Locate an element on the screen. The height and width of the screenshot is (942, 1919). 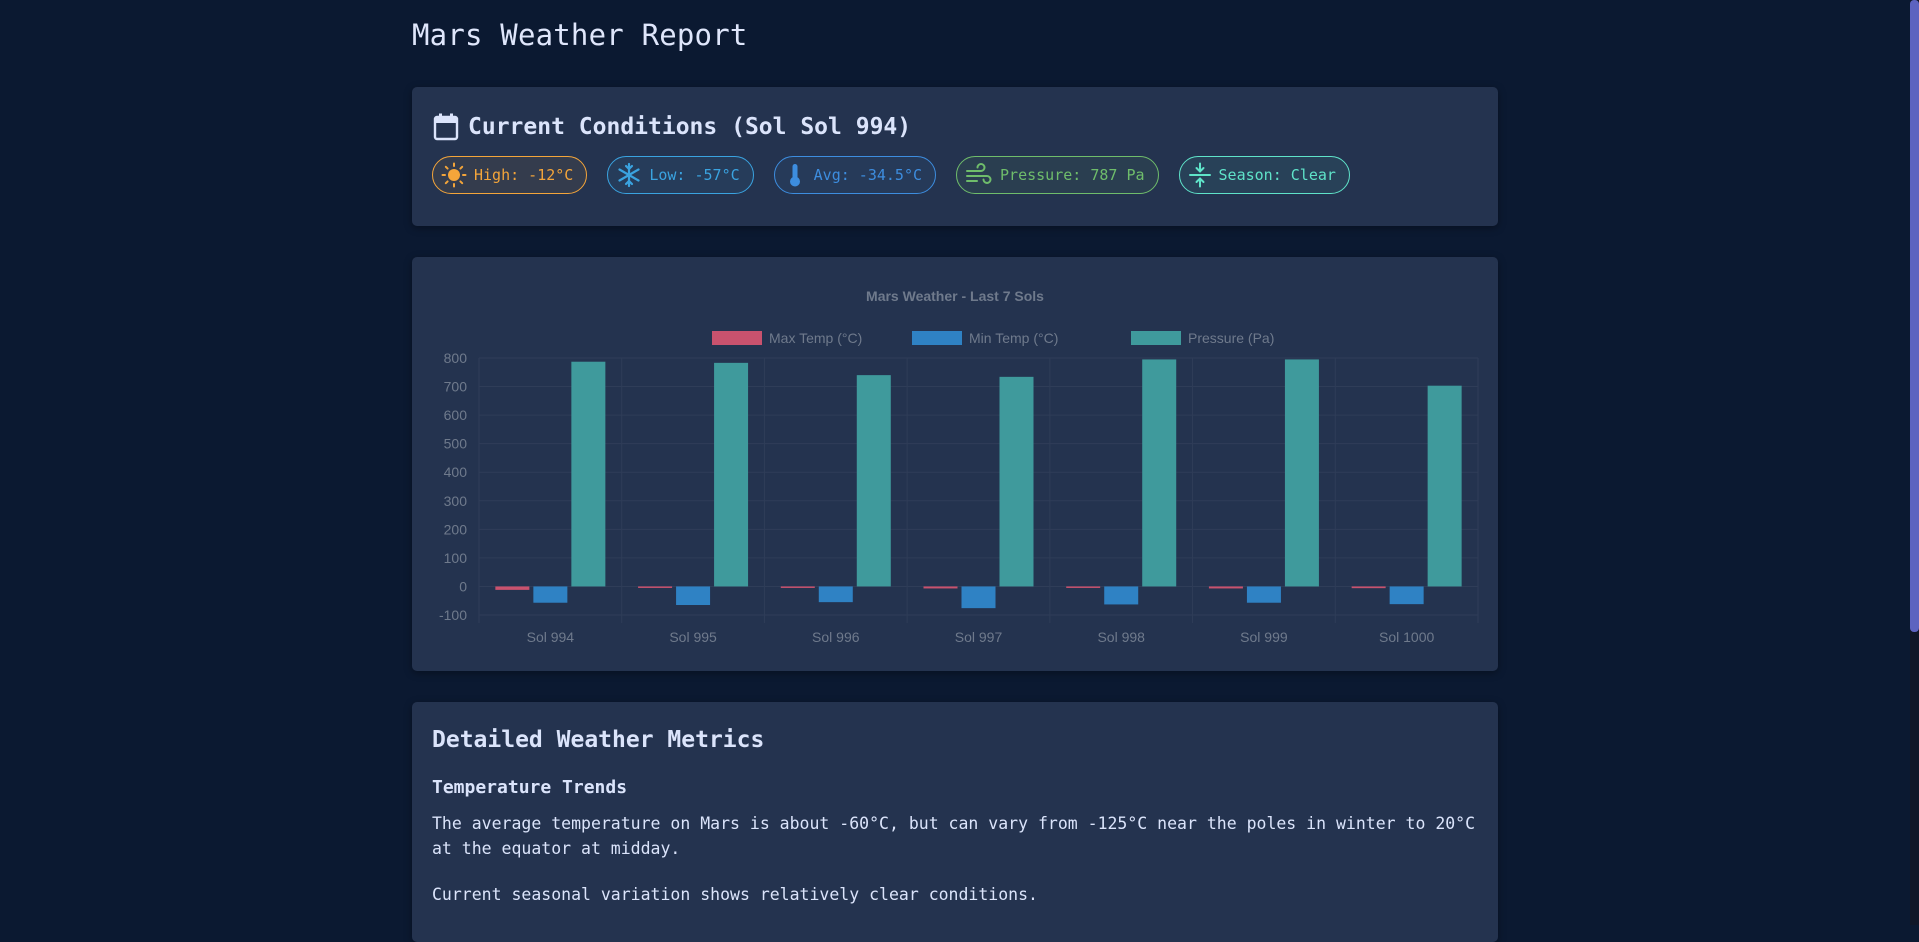
y-tick-label: 700 is located at coordinates (456, 387).